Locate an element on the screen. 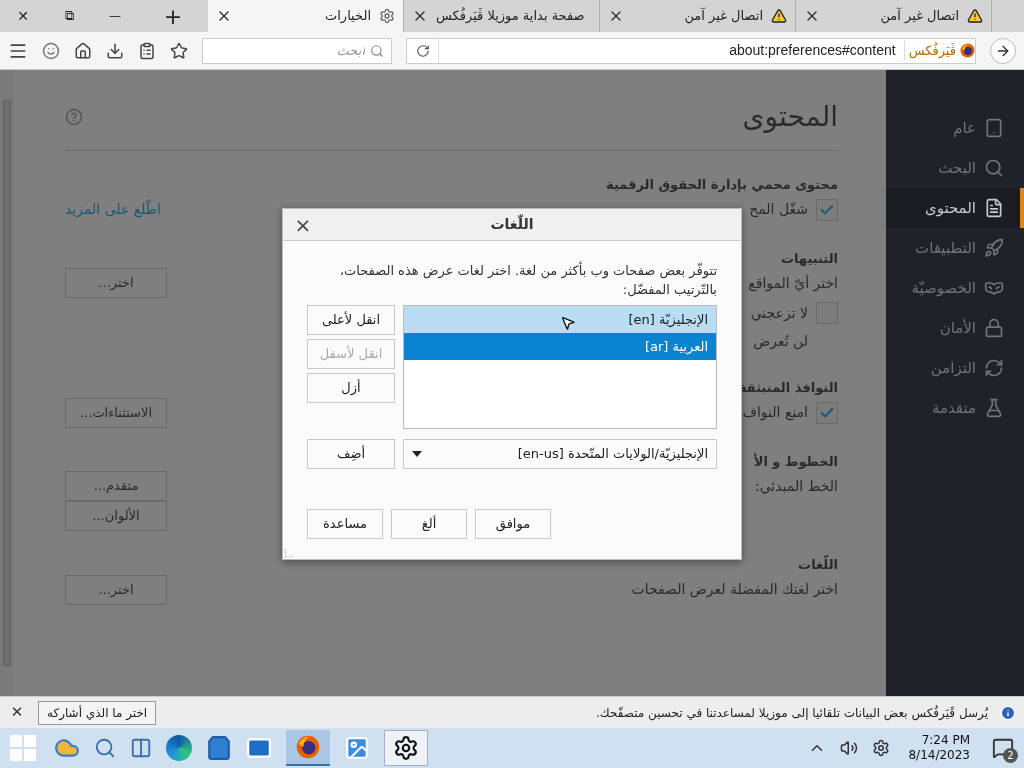 The image size is (1024, 768). browser-icon is located at coordinates (308, 747).